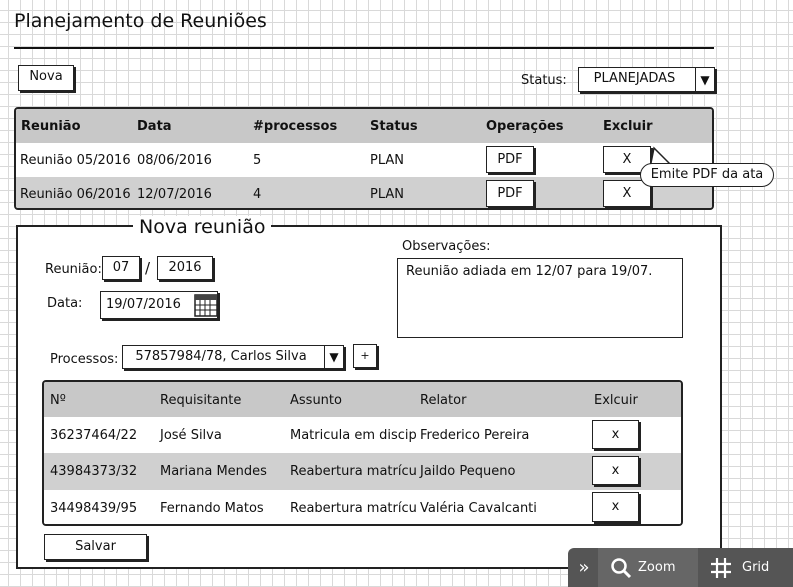  I want to click on observations-label: Observações:, so click(446, 246).